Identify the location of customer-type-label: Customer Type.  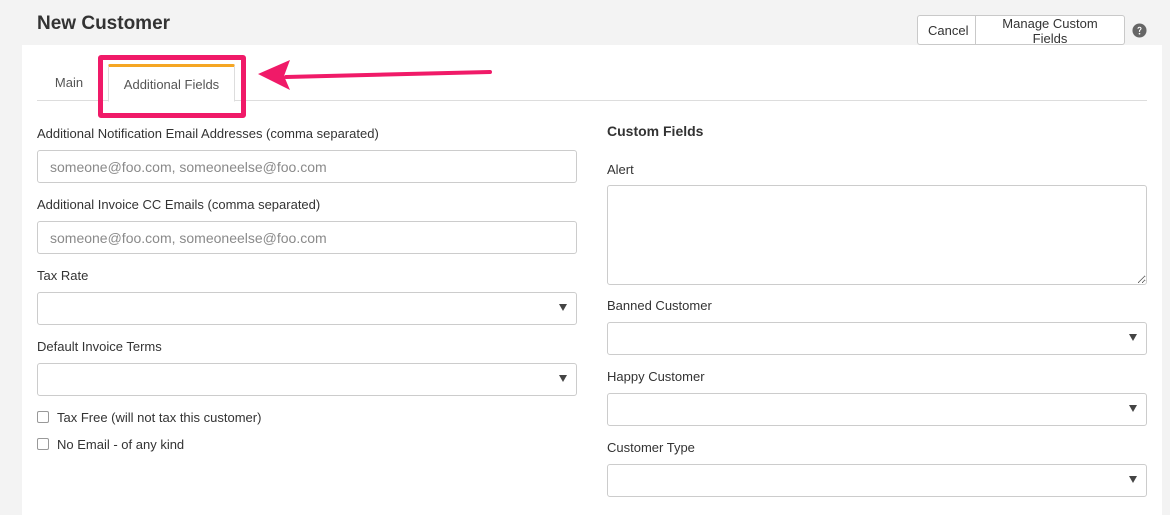
(651, 447).